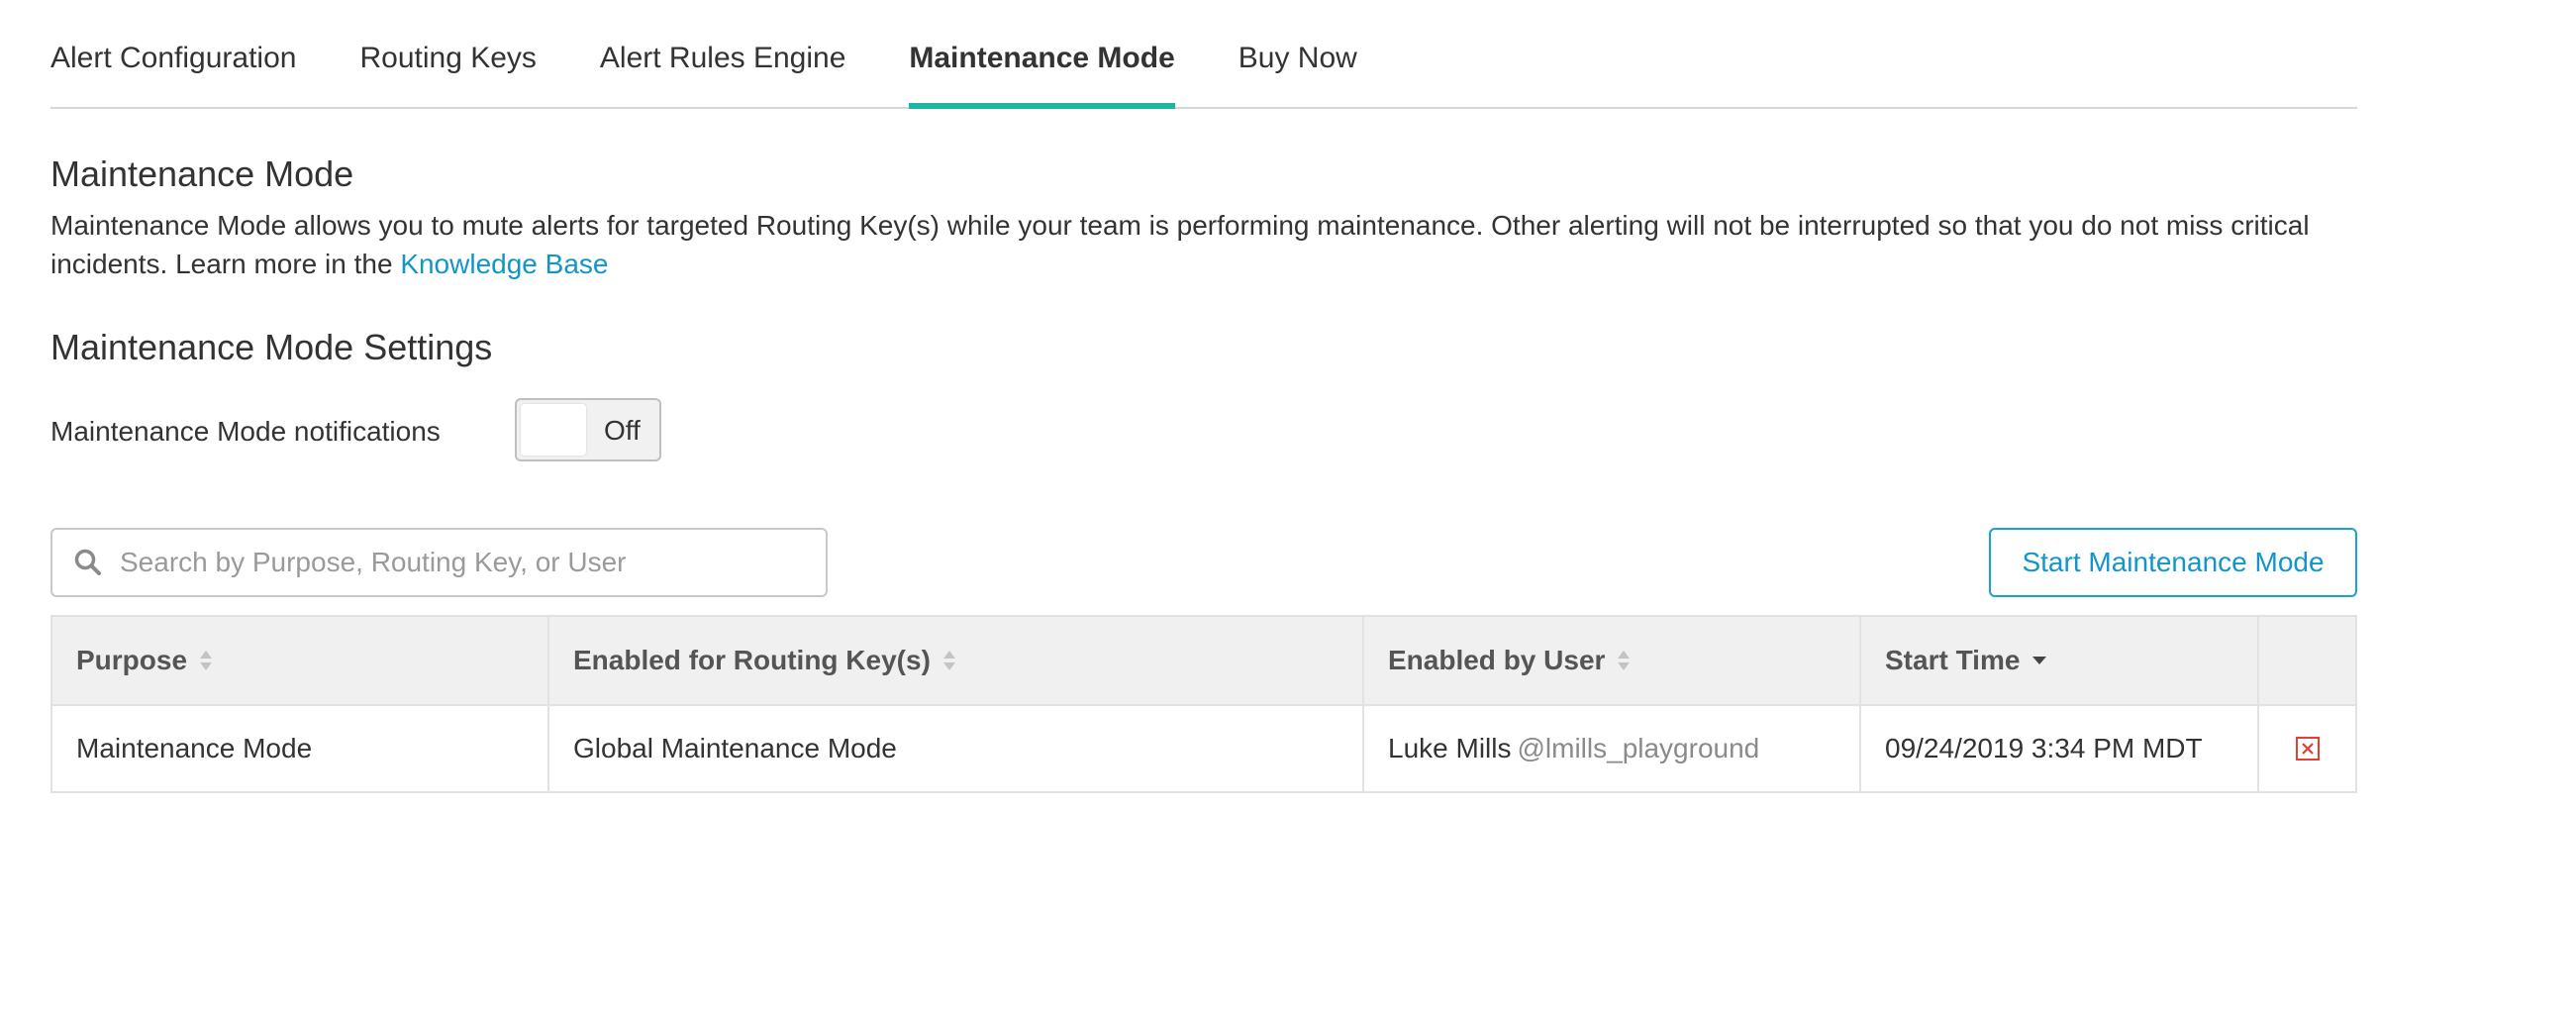 The image size is (2576, 1016). I want to click on tab-alert-rules-engine: Alert Rules Engine, so click(723, 53).